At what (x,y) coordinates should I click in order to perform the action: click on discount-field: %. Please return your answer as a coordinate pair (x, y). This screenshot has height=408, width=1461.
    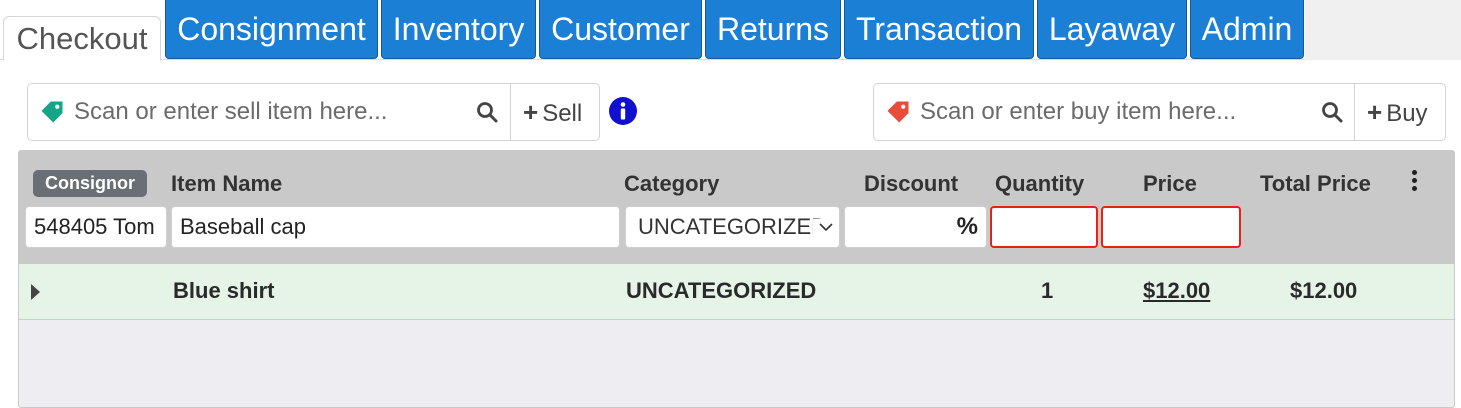
    Looking at the image, I should click on (915, 227).